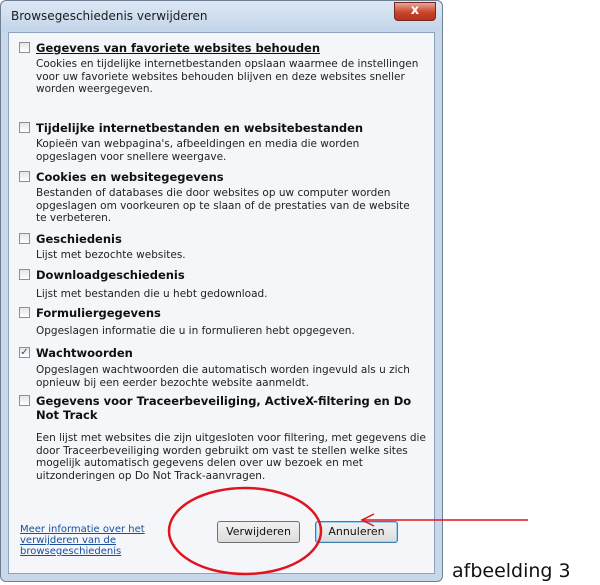 The width and height of the screenshot is (600, 585). Describe the element at coordinates (347, 531) in the screenshot. I see `annotation-overlay` at that location.